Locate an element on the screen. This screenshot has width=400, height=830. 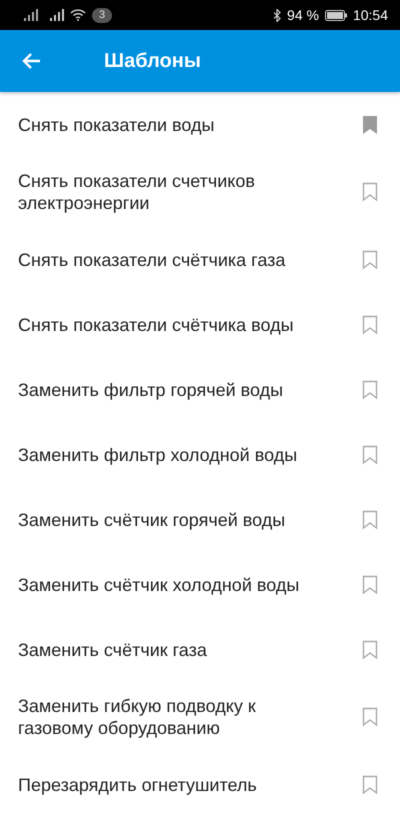
template-item: Заменить счётчик холодной воды is located at coordinates (200, 584).